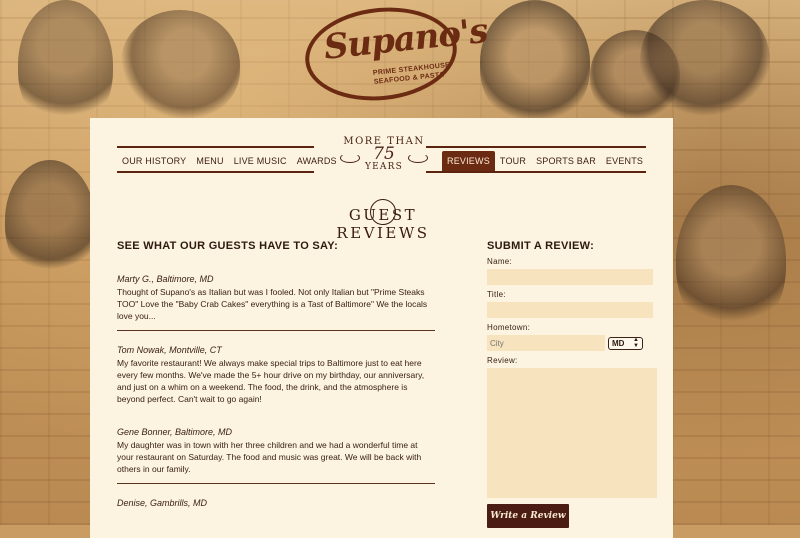 This screenshot has width=800, height=538. What do you see at coordinates (572, 433) in the screenshot?
I see `review-textarea` at bounding box center [572, 433].